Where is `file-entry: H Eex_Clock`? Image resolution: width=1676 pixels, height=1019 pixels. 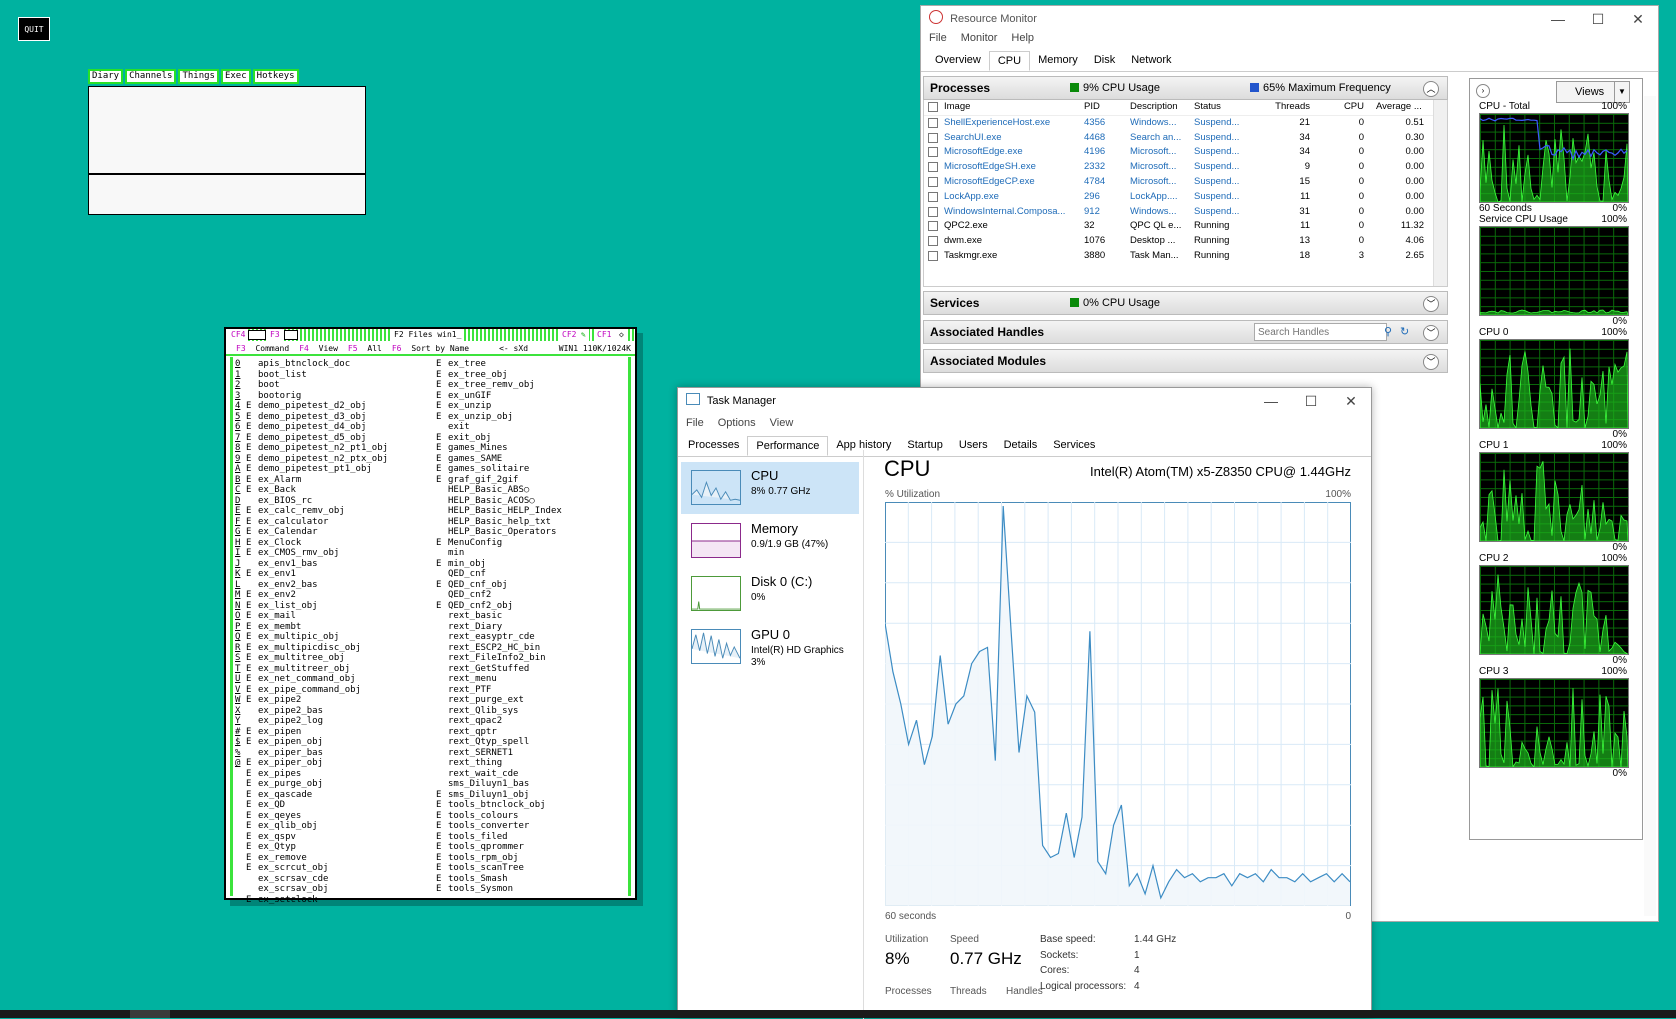 file-entry: H Eex_Clock is located at coordinates (311, 543).